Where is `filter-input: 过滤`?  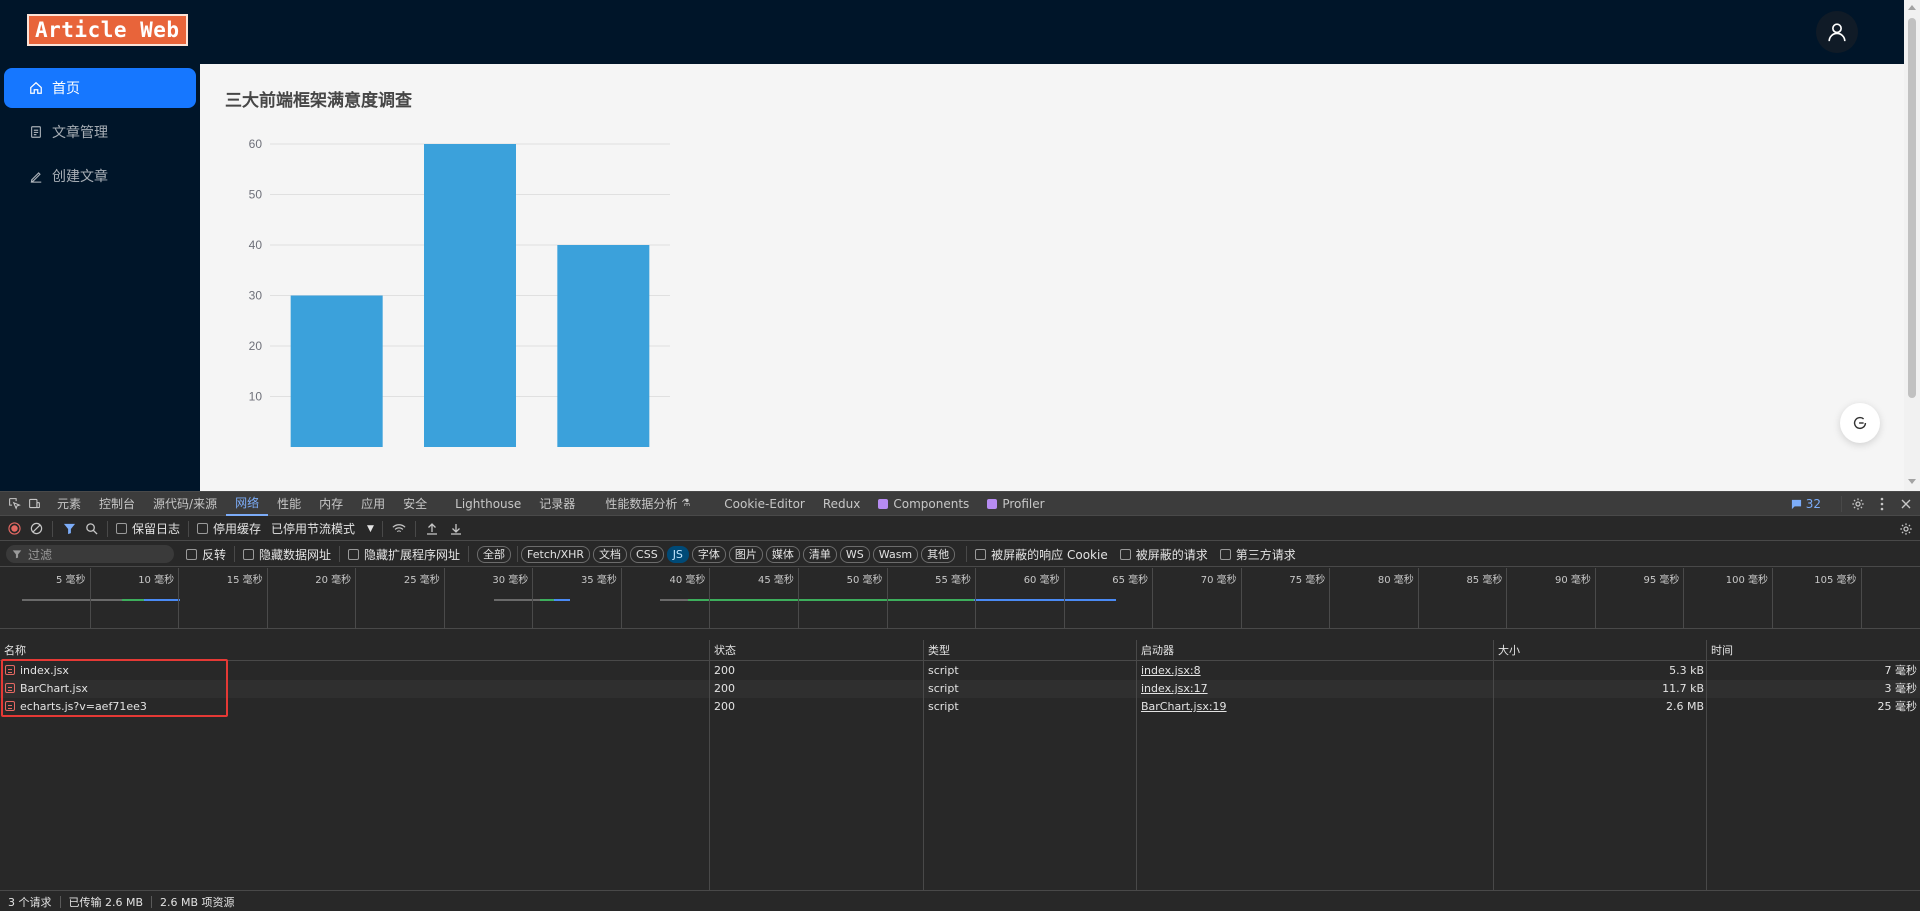 filter-input: 过滤 is located at coordinates (90, 554).